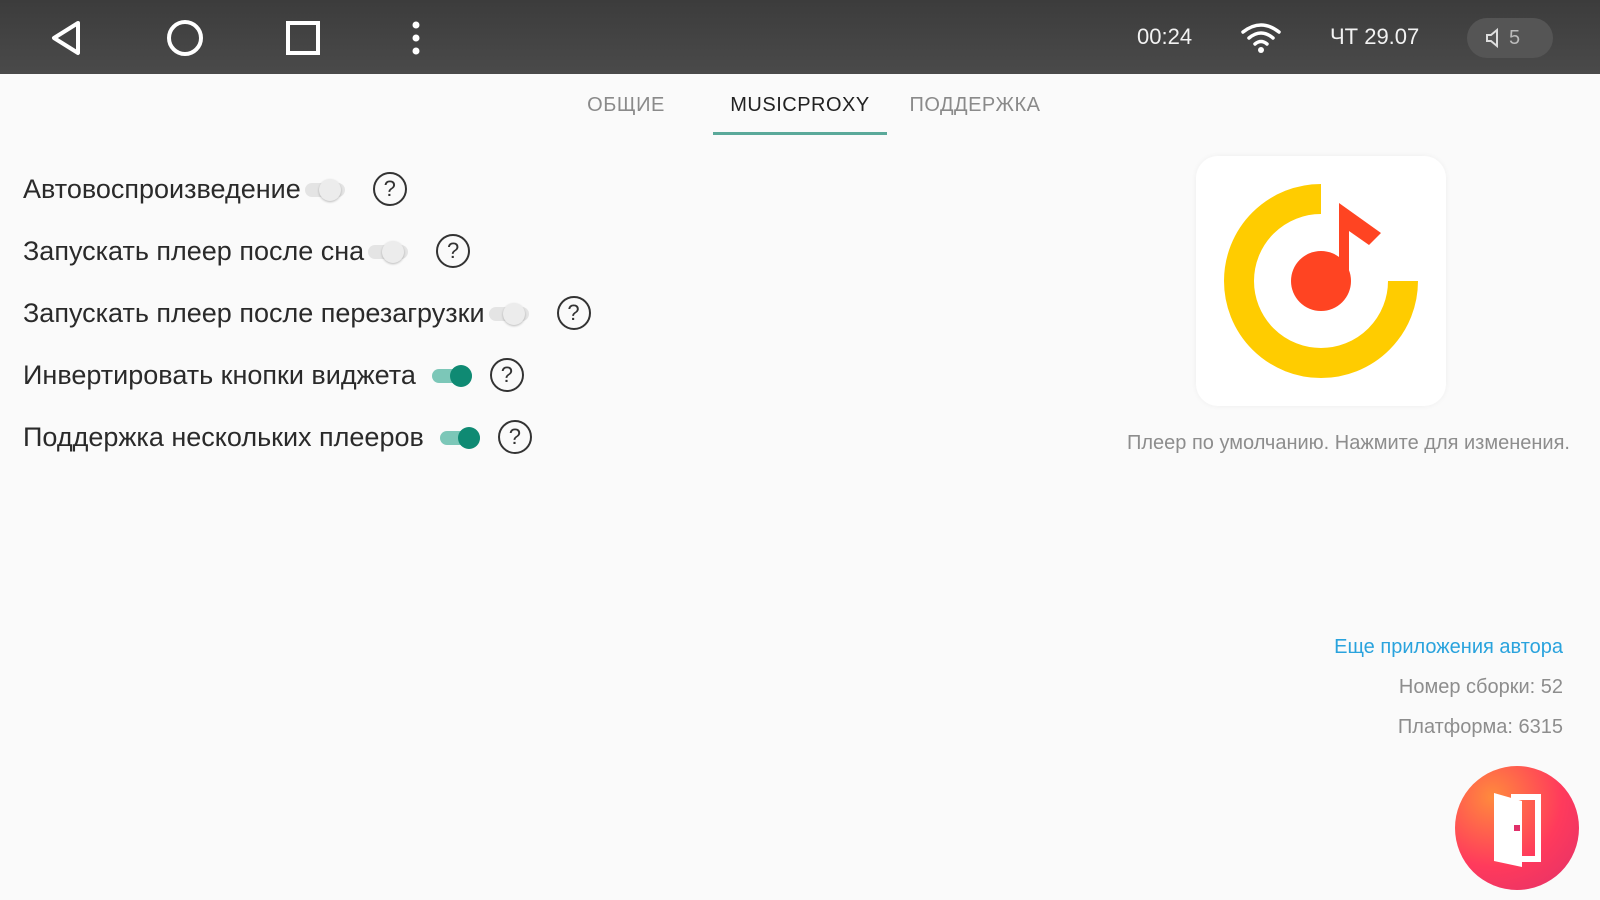 The height and width of the screenshot is (900, 1600). I want to click on setting-label: Инвертировать кнопки виджета, so click(219, 374).